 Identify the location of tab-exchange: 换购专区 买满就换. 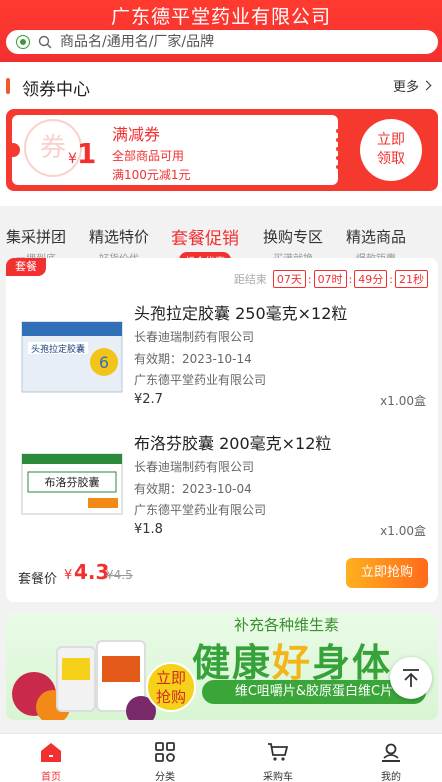
(293, 243).